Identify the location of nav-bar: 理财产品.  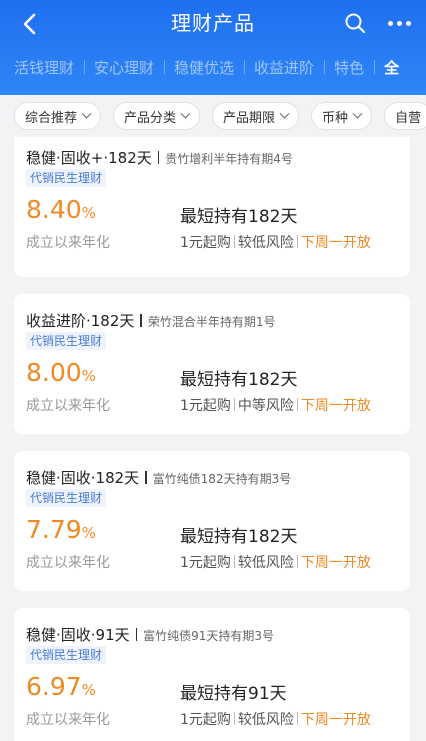
(213, 23).